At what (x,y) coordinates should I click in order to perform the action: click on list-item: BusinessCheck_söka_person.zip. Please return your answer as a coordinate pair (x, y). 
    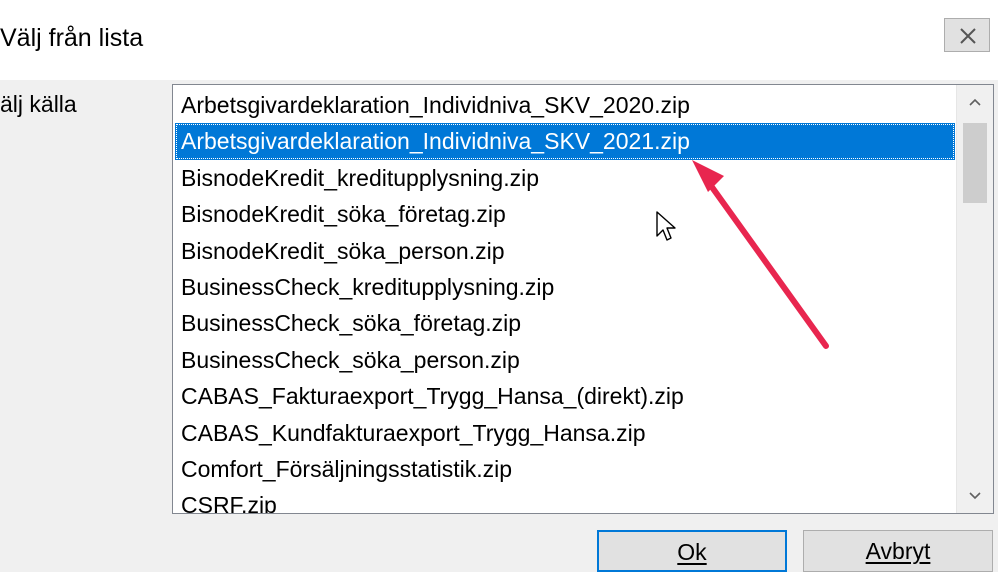
    Looking at the image, I should click on (565, 360).